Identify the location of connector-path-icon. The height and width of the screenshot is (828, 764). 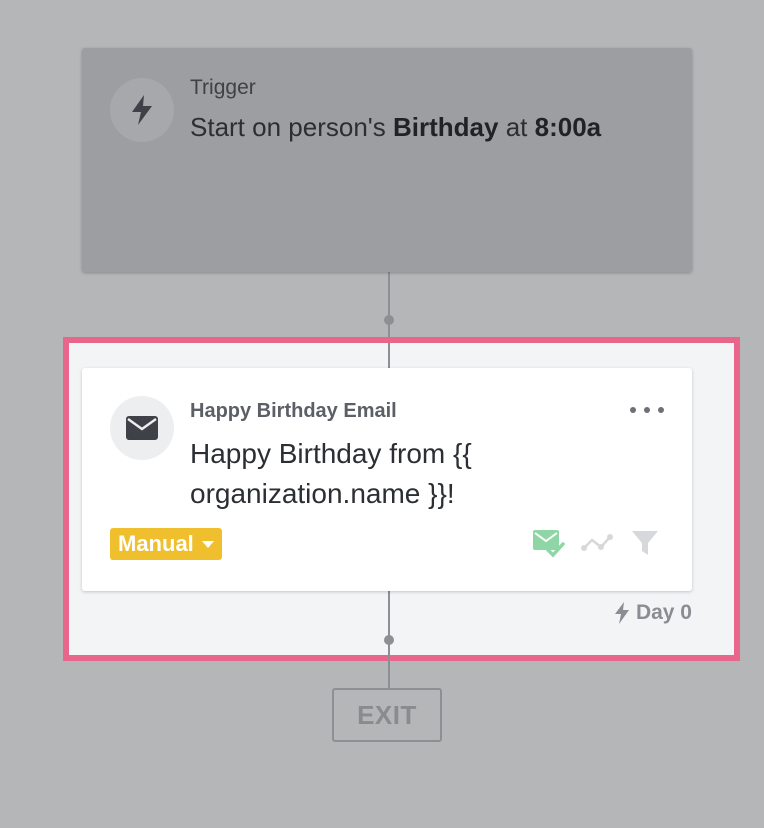
(597, 543).